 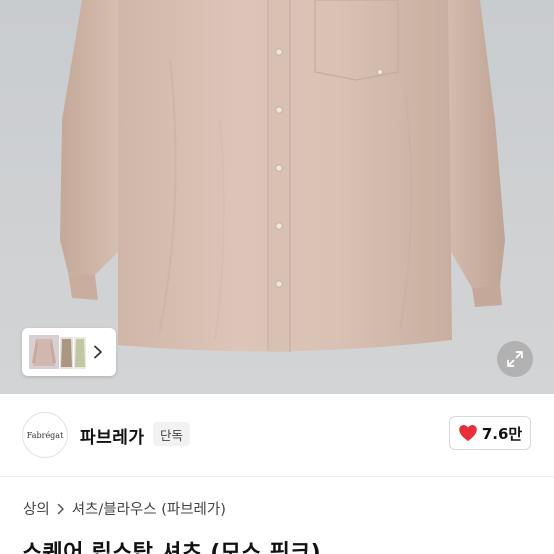 I want to click on section-divider, so click(x=277, y=476).